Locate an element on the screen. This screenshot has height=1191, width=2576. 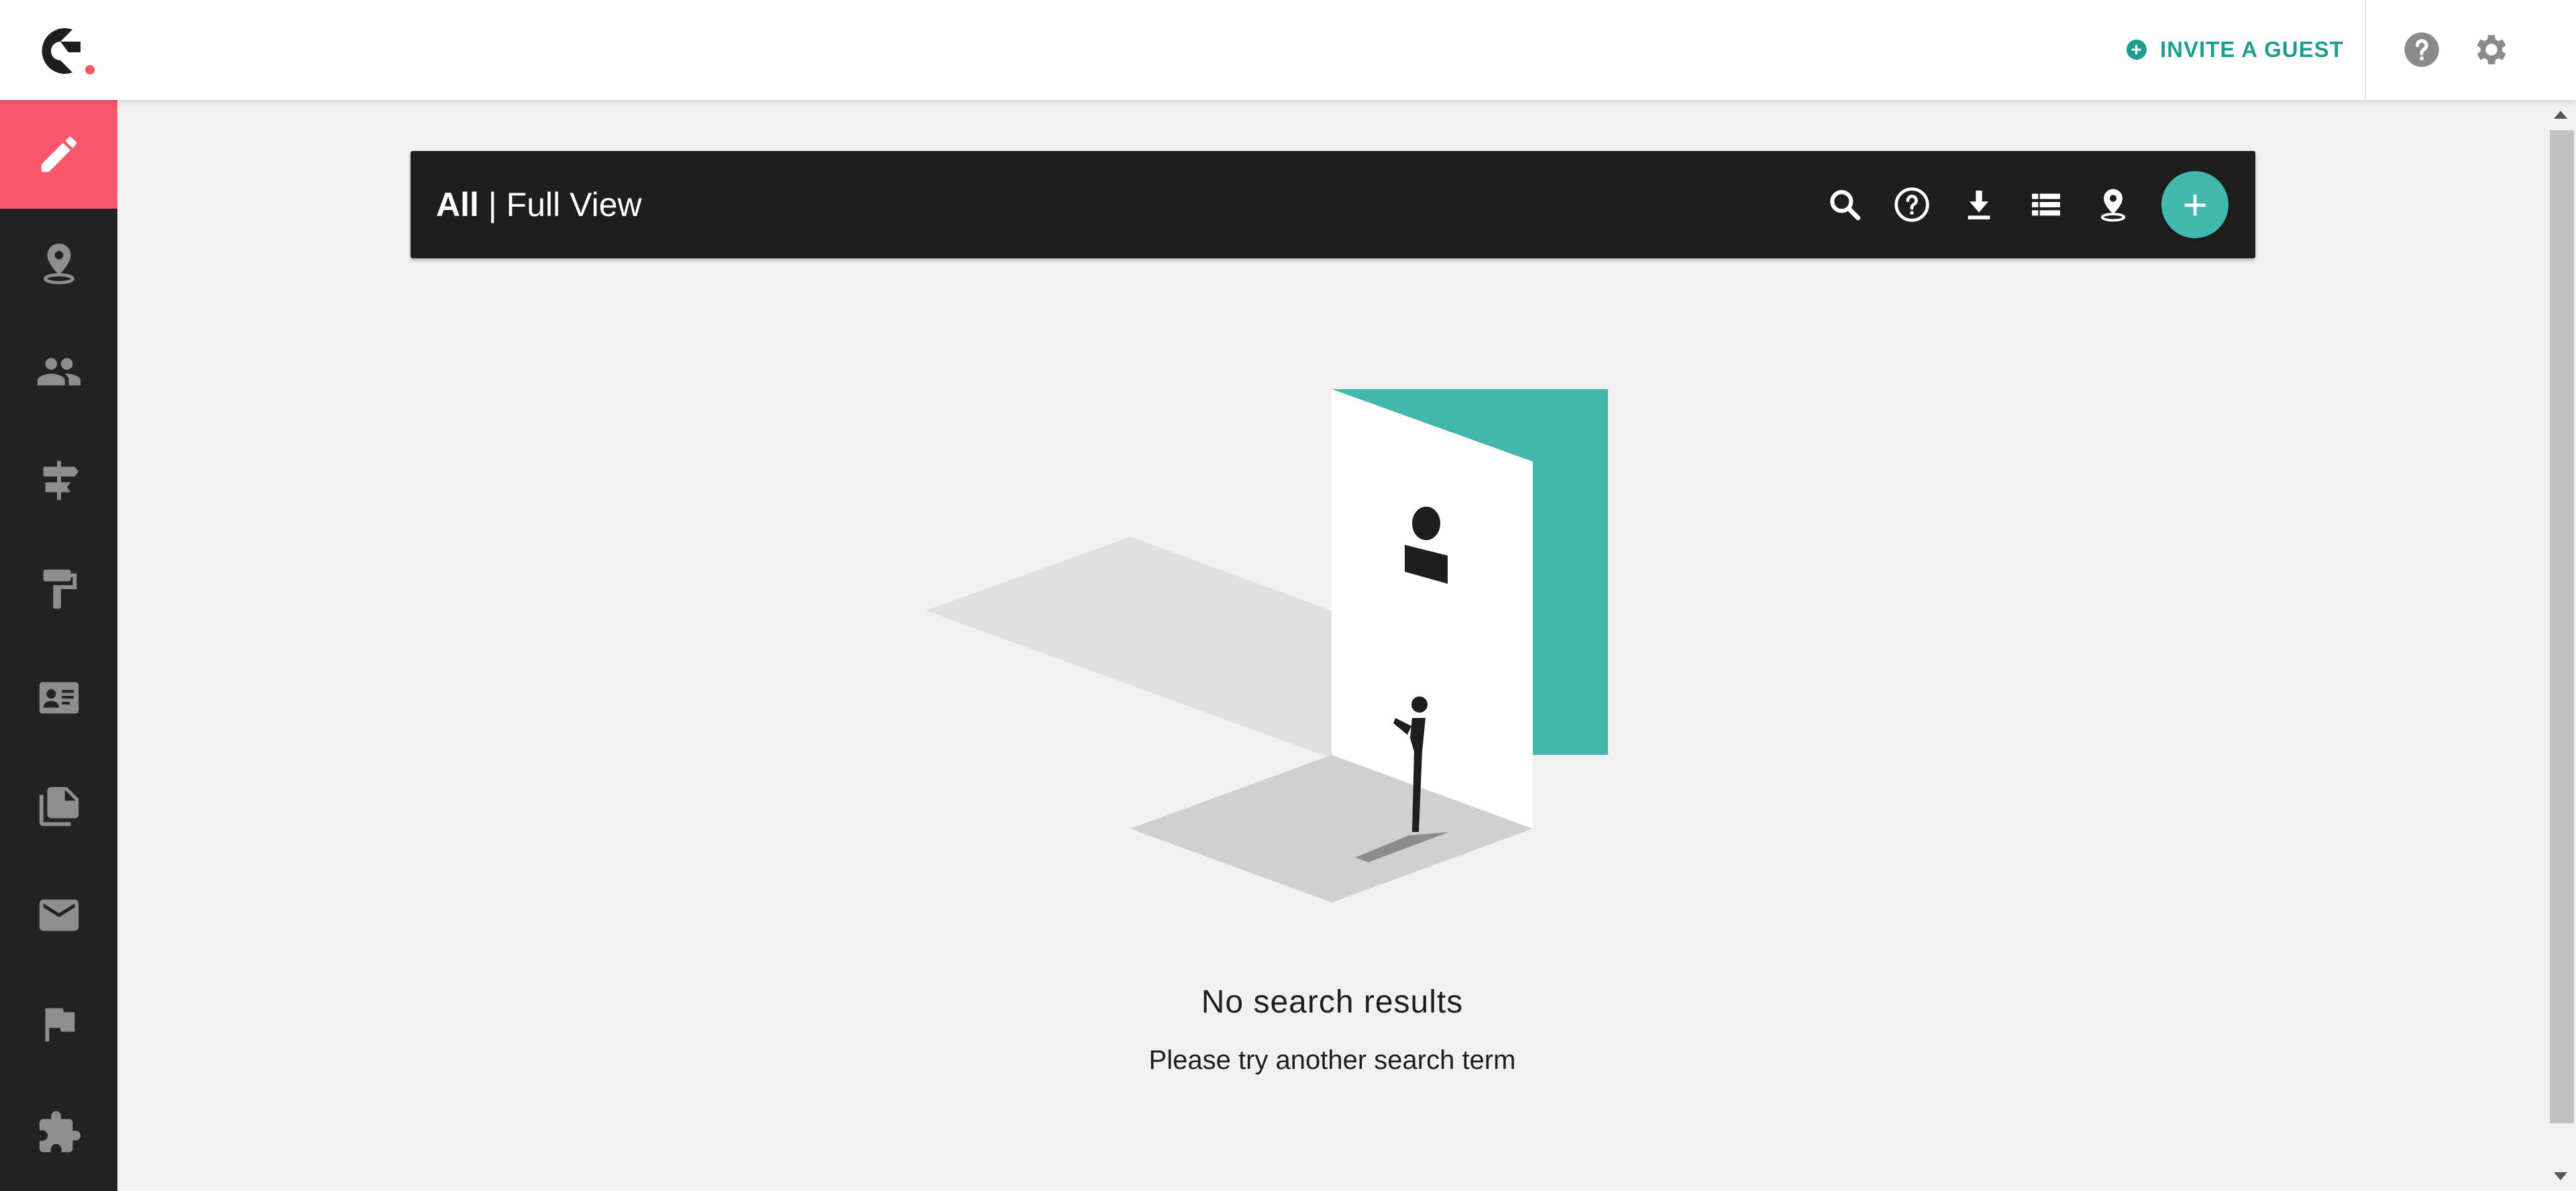
map-view-icon is located at coordinates (2113, 205).